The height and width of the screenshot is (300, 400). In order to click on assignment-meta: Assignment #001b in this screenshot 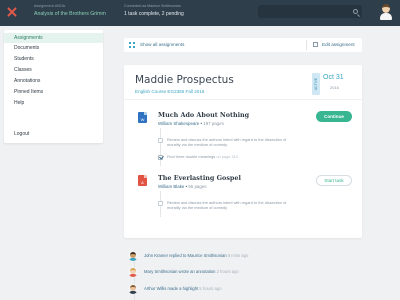, I will do `click(50, 6)`.